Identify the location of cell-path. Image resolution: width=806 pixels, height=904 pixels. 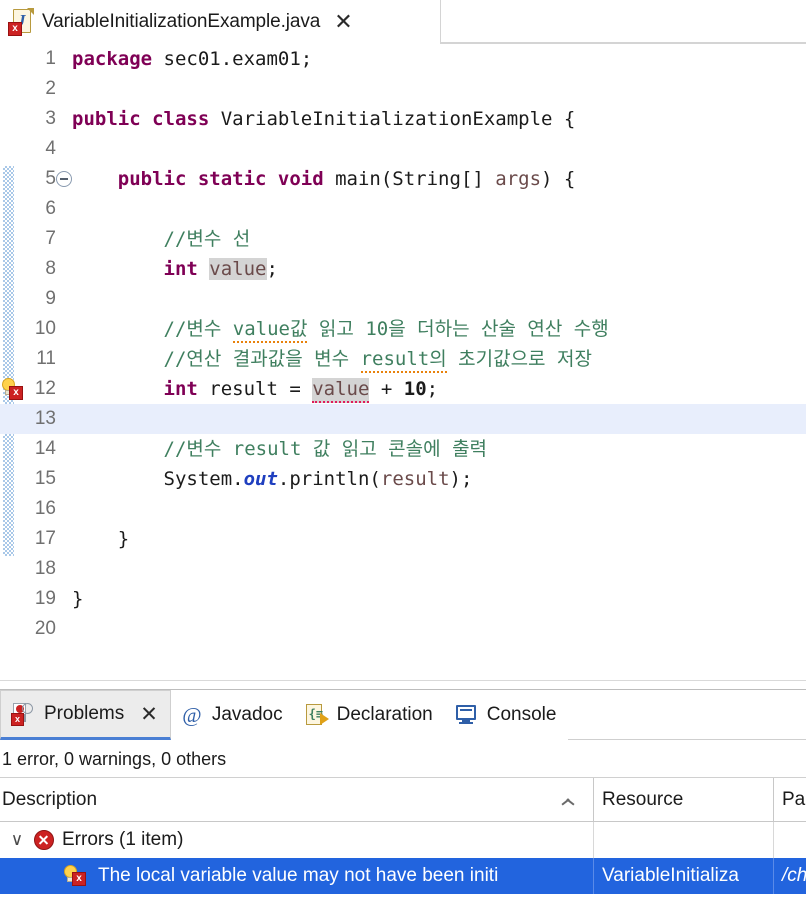
(790, 840).